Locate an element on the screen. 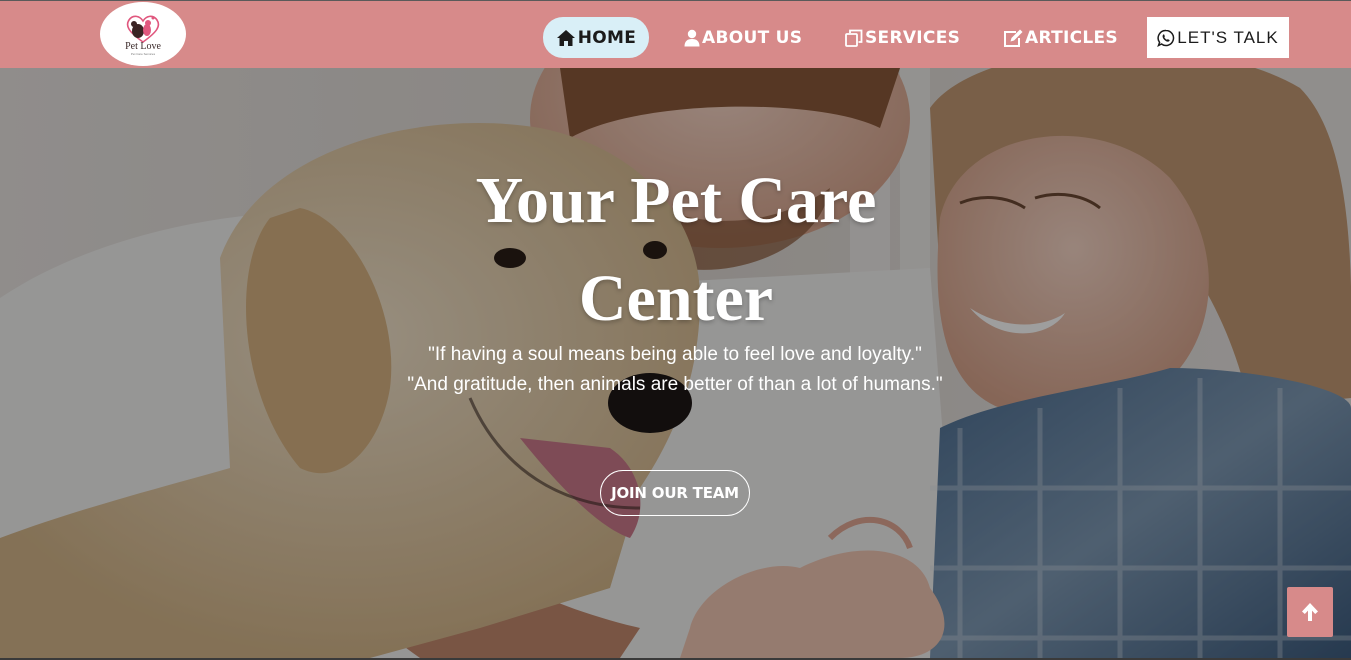  logo-text: Pet Love is located at coordinates (143, 46).